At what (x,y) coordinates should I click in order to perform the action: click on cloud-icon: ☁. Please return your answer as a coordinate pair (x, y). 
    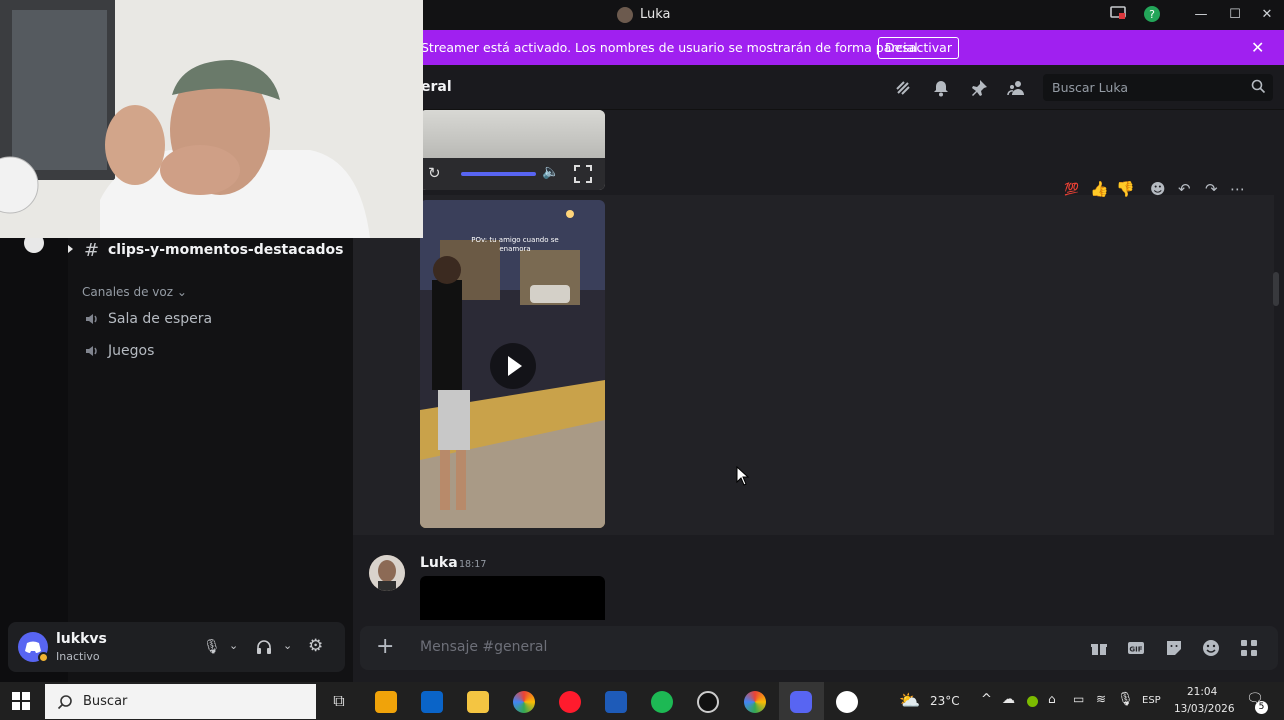
    Looking at the image, I should click on (1008, 699).